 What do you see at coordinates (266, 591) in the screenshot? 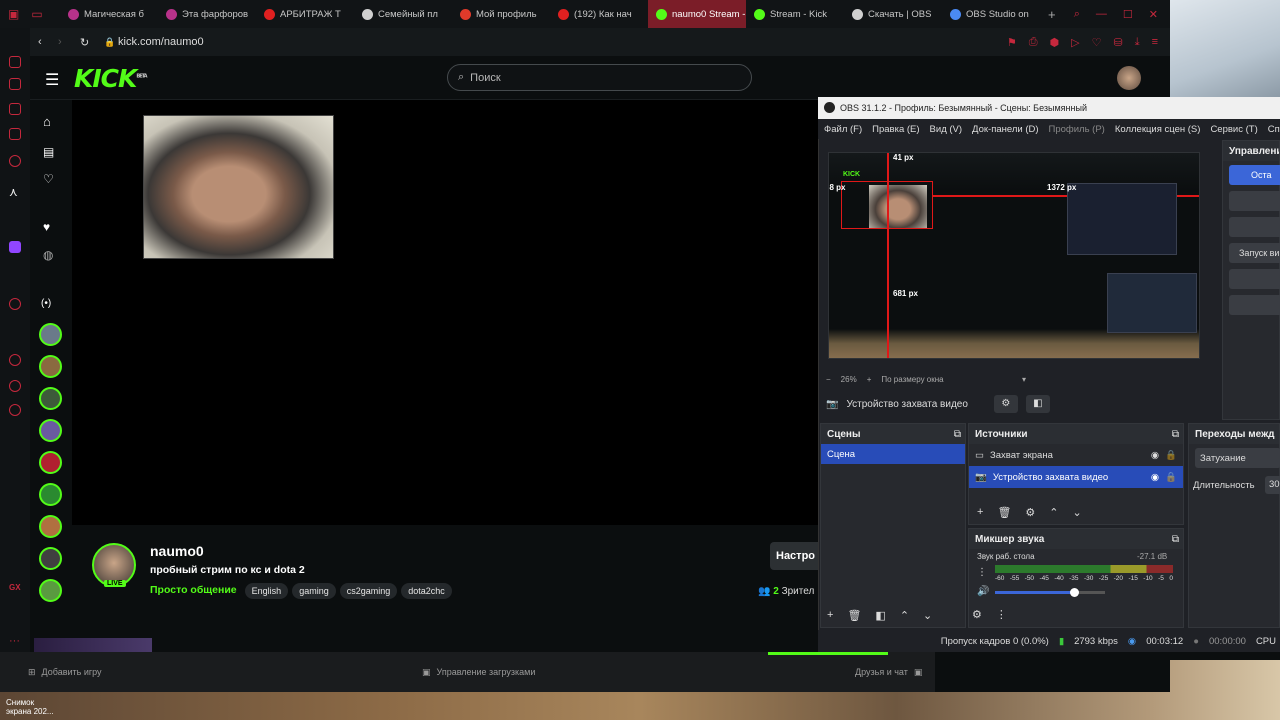
I see `tag-chip: English` at bounding box center [266, 591].